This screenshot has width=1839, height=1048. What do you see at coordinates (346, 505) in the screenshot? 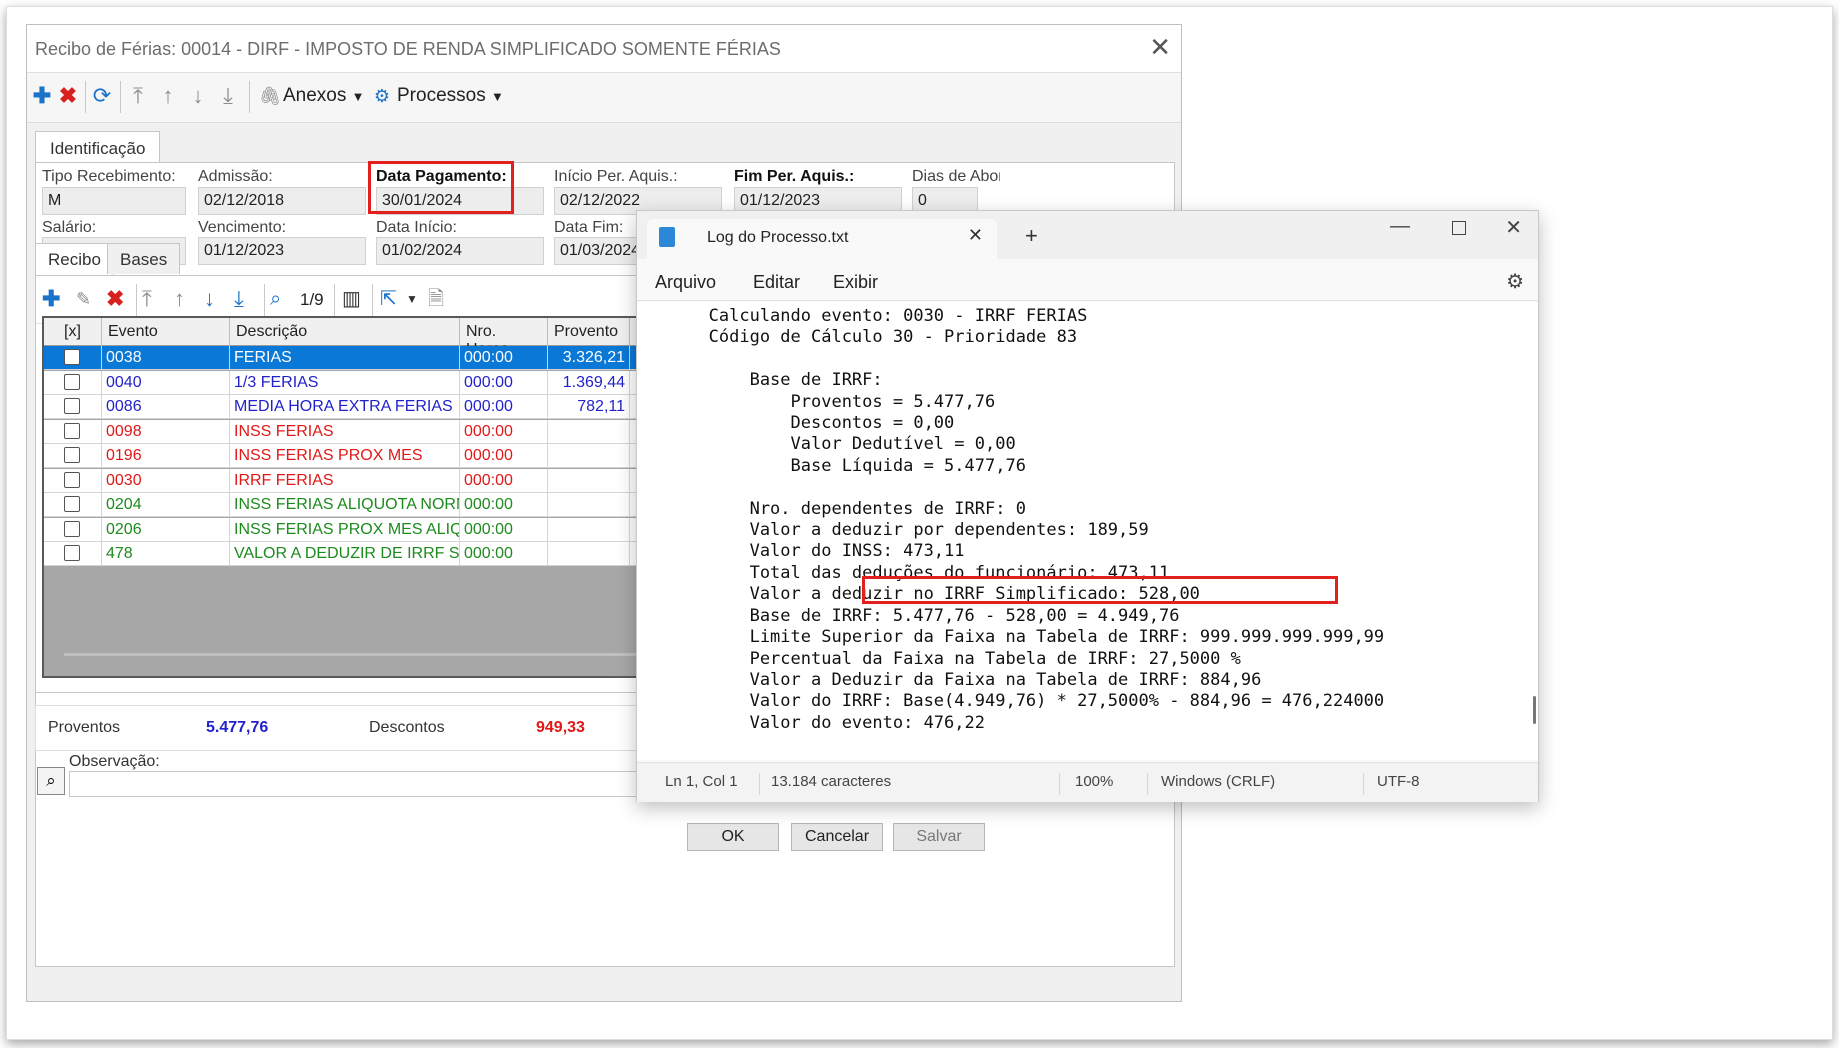
I see `table-row: 0204INSS FERIAS ALIQUOTA NORMAL000:00` at bounding box center [346, 505].